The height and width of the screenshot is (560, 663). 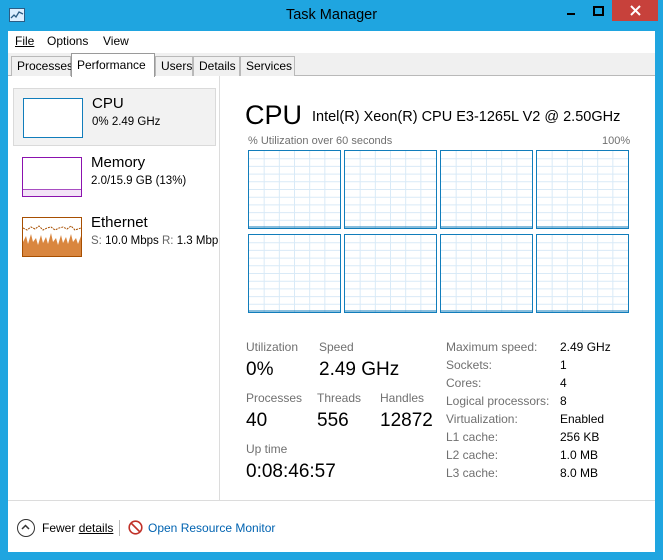 What do you see at coordinates (563, 365) in the screenshot?
I see `spec-value: 1` at bounding box center [563, 365].